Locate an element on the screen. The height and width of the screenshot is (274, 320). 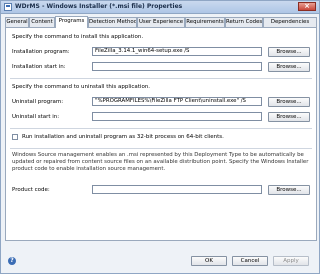
tab-dependencies: Dependencies is located at coordinates (290, 22).